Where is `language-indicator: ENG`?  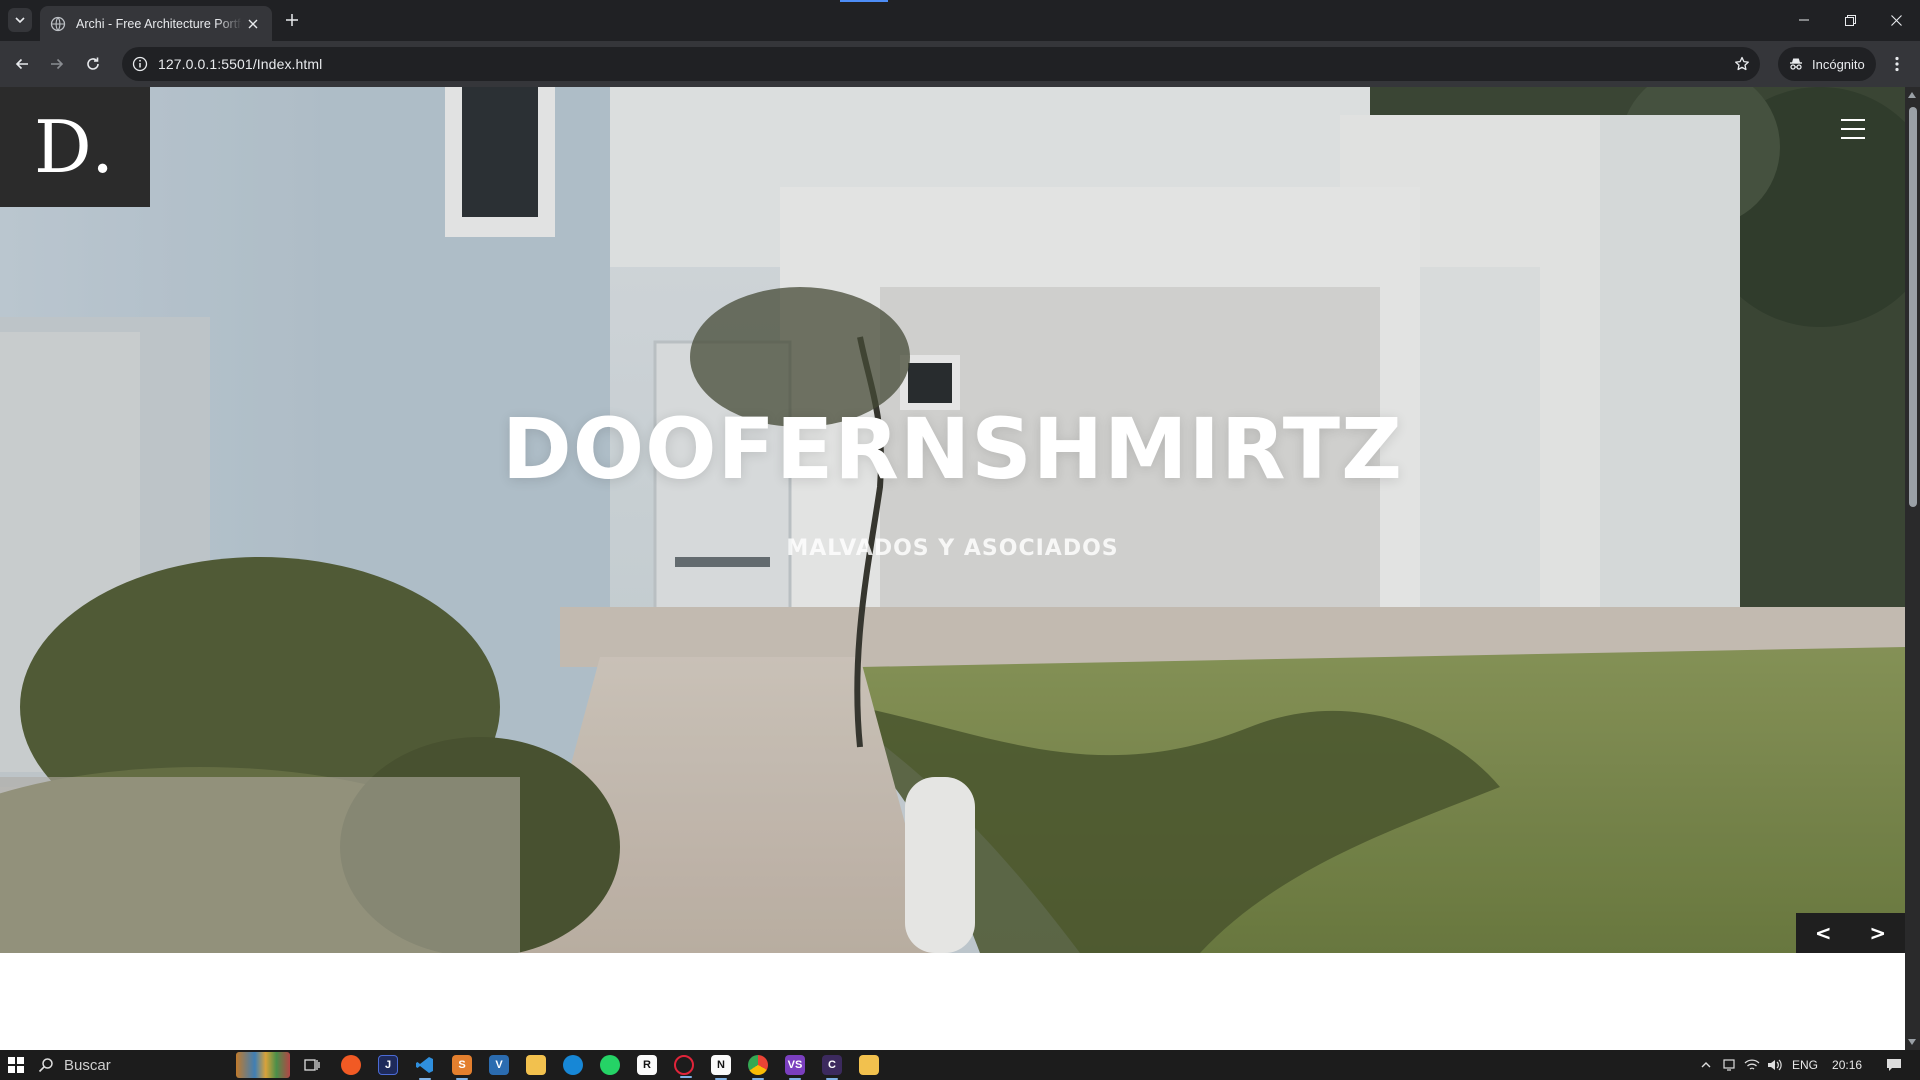
language-indicator: ENG is located at coordinates (1805, 1065).